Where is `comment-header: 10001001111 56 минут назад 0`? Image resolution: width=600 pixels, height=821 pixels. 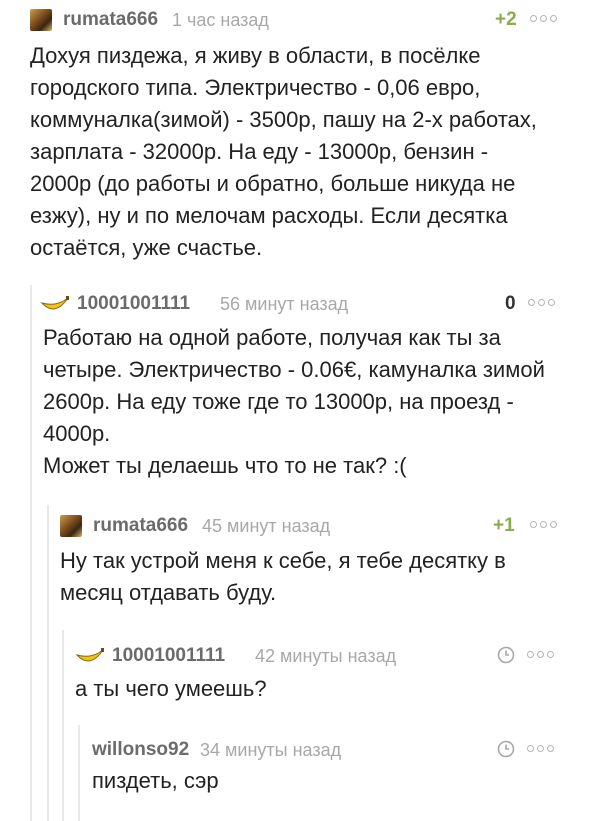 comment-header: 10001001111 56 минут назад 0 is located at coordinates (305, 304).